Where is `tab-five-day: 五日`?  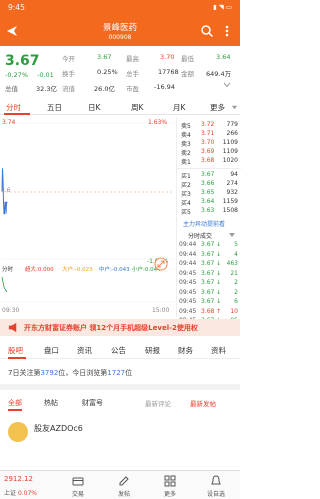
tab-five-day: 五日 is located at coordinates (54, 107).